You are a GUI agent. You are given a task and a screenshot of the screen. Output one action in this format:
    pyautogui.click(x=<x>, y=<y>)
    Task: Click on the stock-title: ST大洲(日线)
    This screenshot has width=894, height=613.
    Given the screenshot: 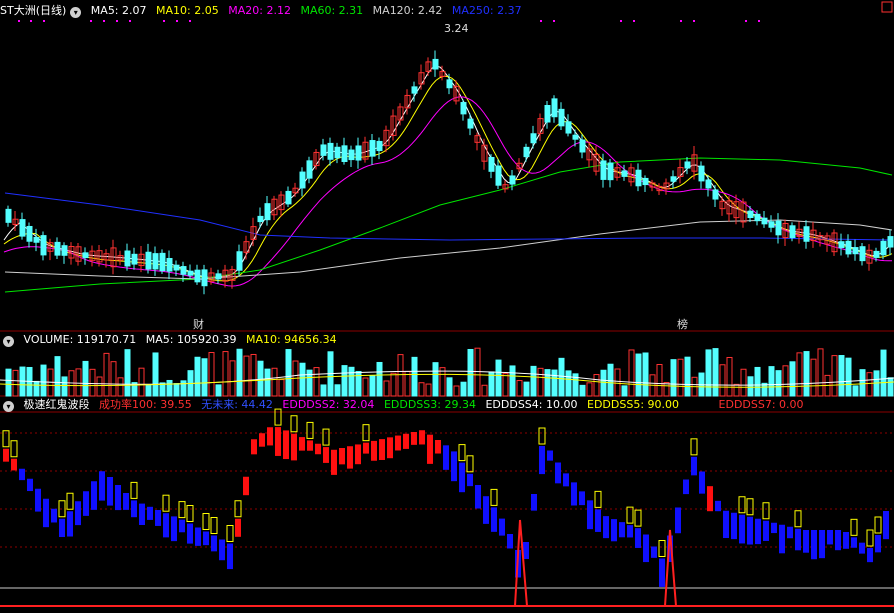 What is the action you would take?
    pyautogui.click(x=33, y=10)
    